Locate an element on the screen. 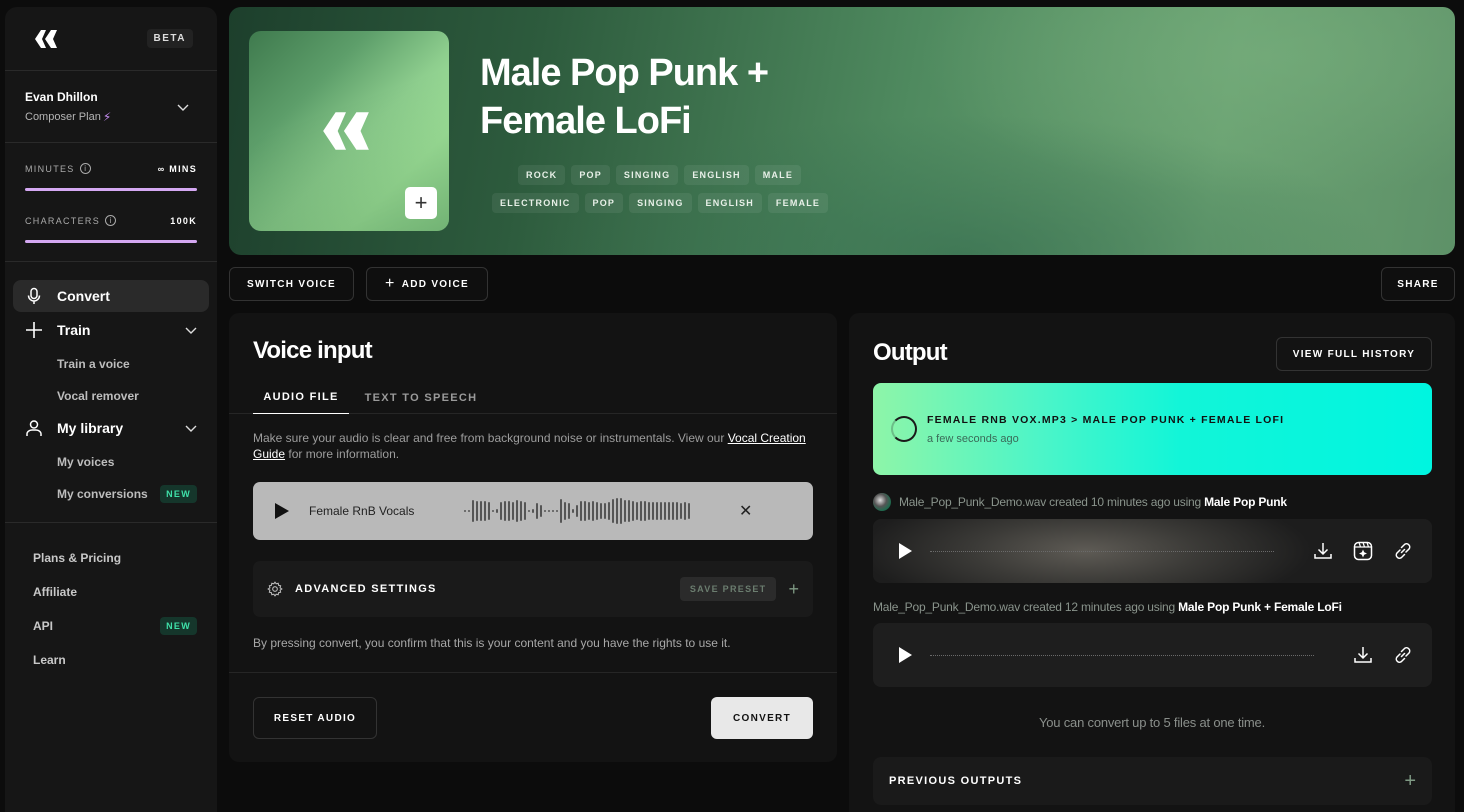  close-icon: ✕ is located at coordinates (745, 511).